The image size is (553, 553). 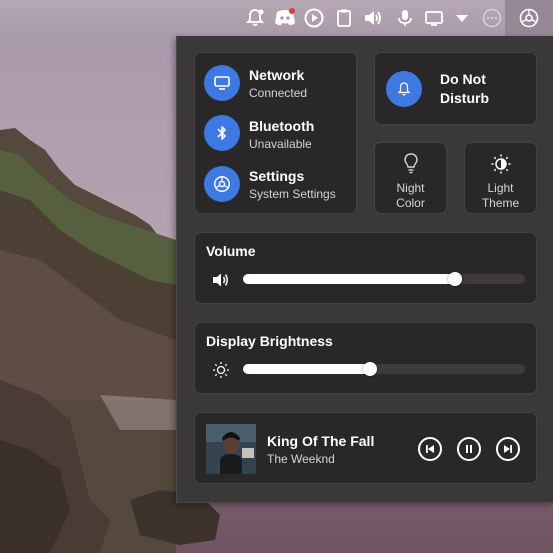 I want to click on bell-alert-icon, so click(x=255, y=18).